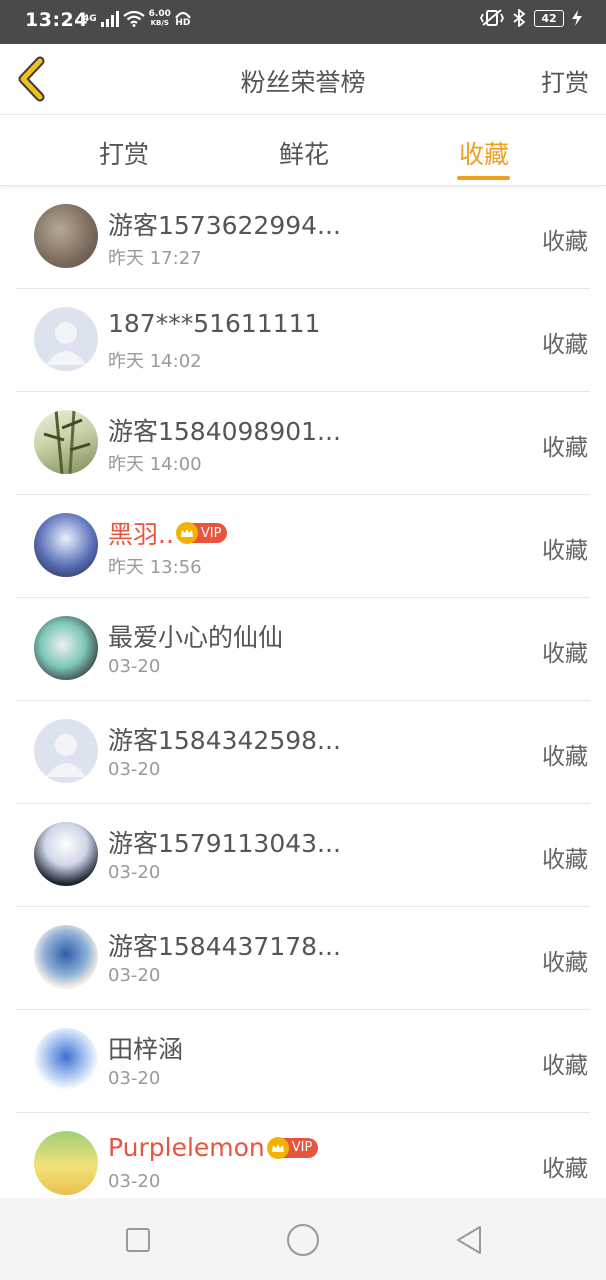 Image resolution: width=606 pixels, height=1280 pixels. Describe the element at coordinates (90, 18) in the screenshot. I see `network-type: 4G` at that location.